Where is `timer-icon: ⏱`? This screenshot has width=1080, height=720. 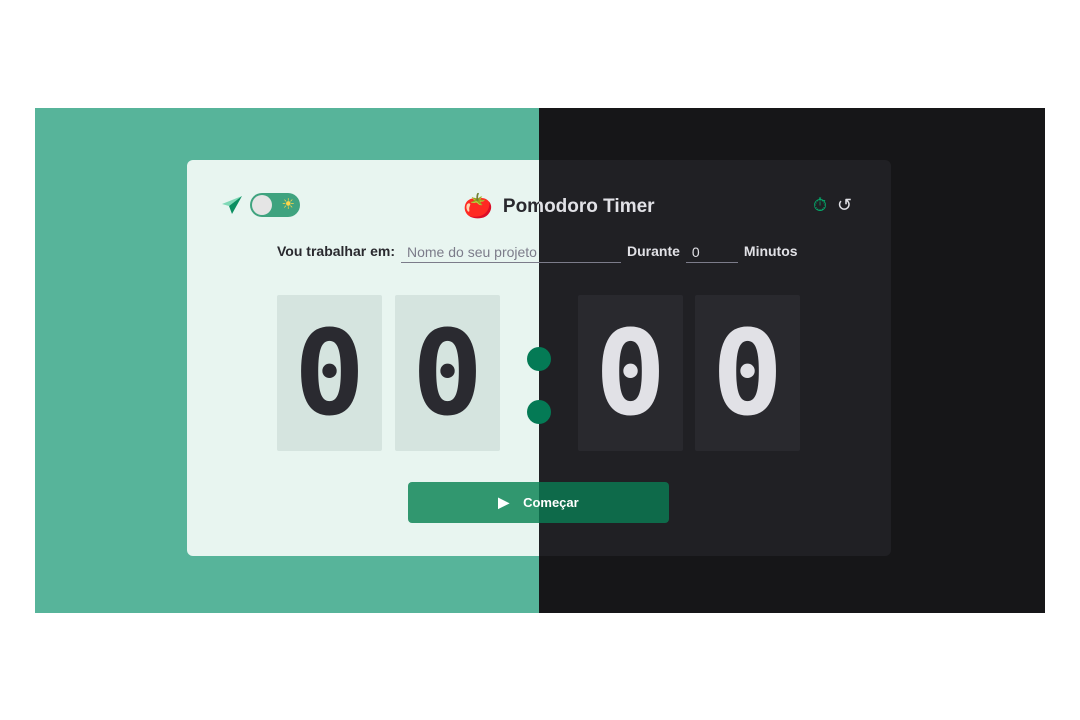
timer-icon: ⏱ is located at coordinates (820, 205).